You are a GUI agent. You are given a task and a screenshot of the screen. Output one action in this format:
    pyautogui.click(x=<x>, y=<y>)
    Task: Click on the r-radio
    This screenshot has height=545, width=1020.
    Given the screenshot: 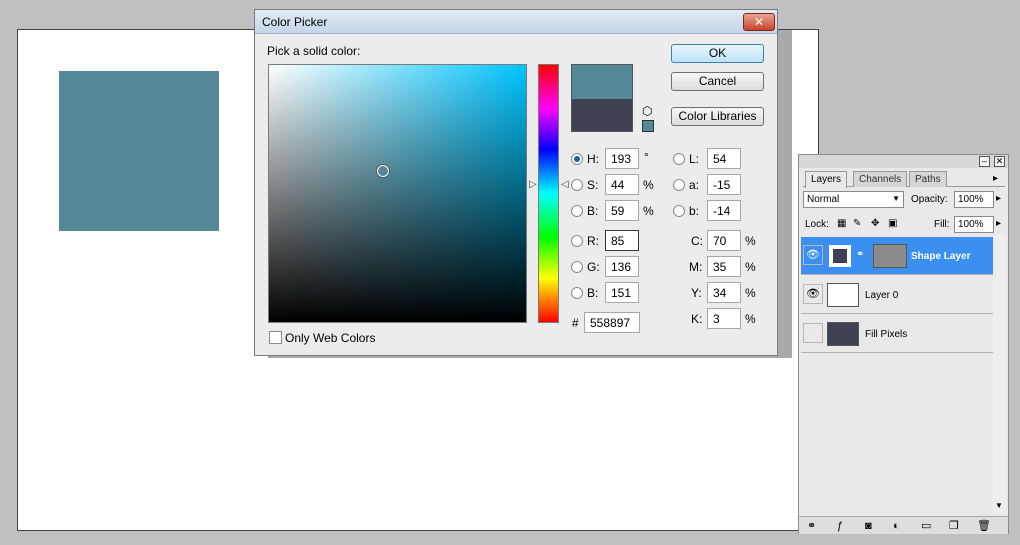 What is the action you would take?
    pyautogui.click(x=577, y=241)
    